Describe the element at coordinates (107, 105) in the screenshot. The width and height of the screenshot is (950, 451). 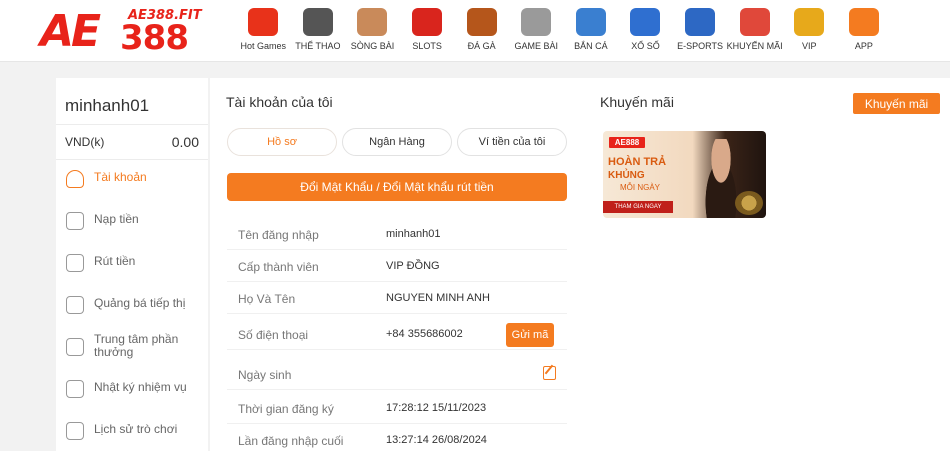
I see `username: minhanh01` at that location.